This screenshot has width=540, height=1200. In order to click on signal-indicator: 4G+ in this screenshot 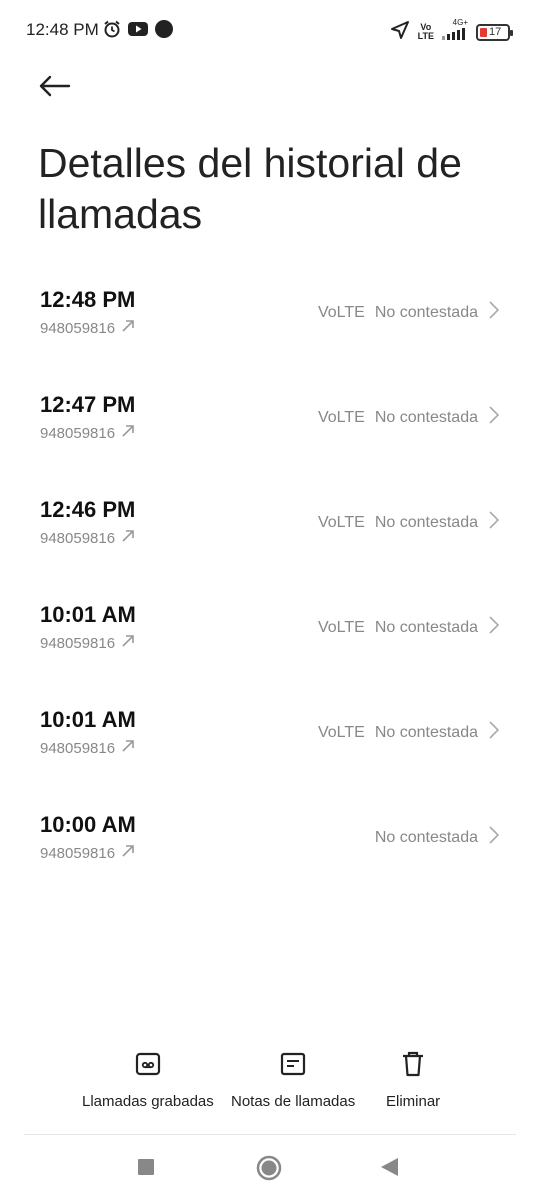, I will do `click(455, 32)`.